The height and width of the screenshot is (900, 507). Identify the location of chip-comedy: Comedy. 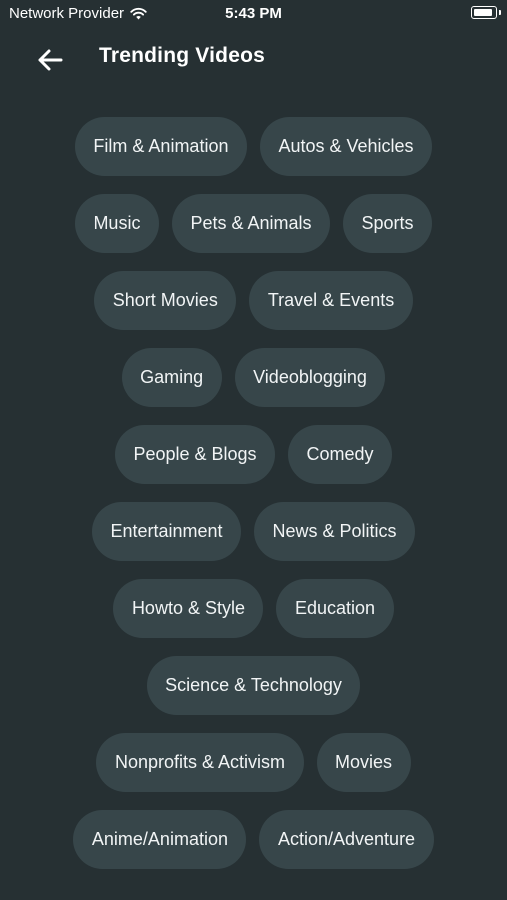
(340, 454).